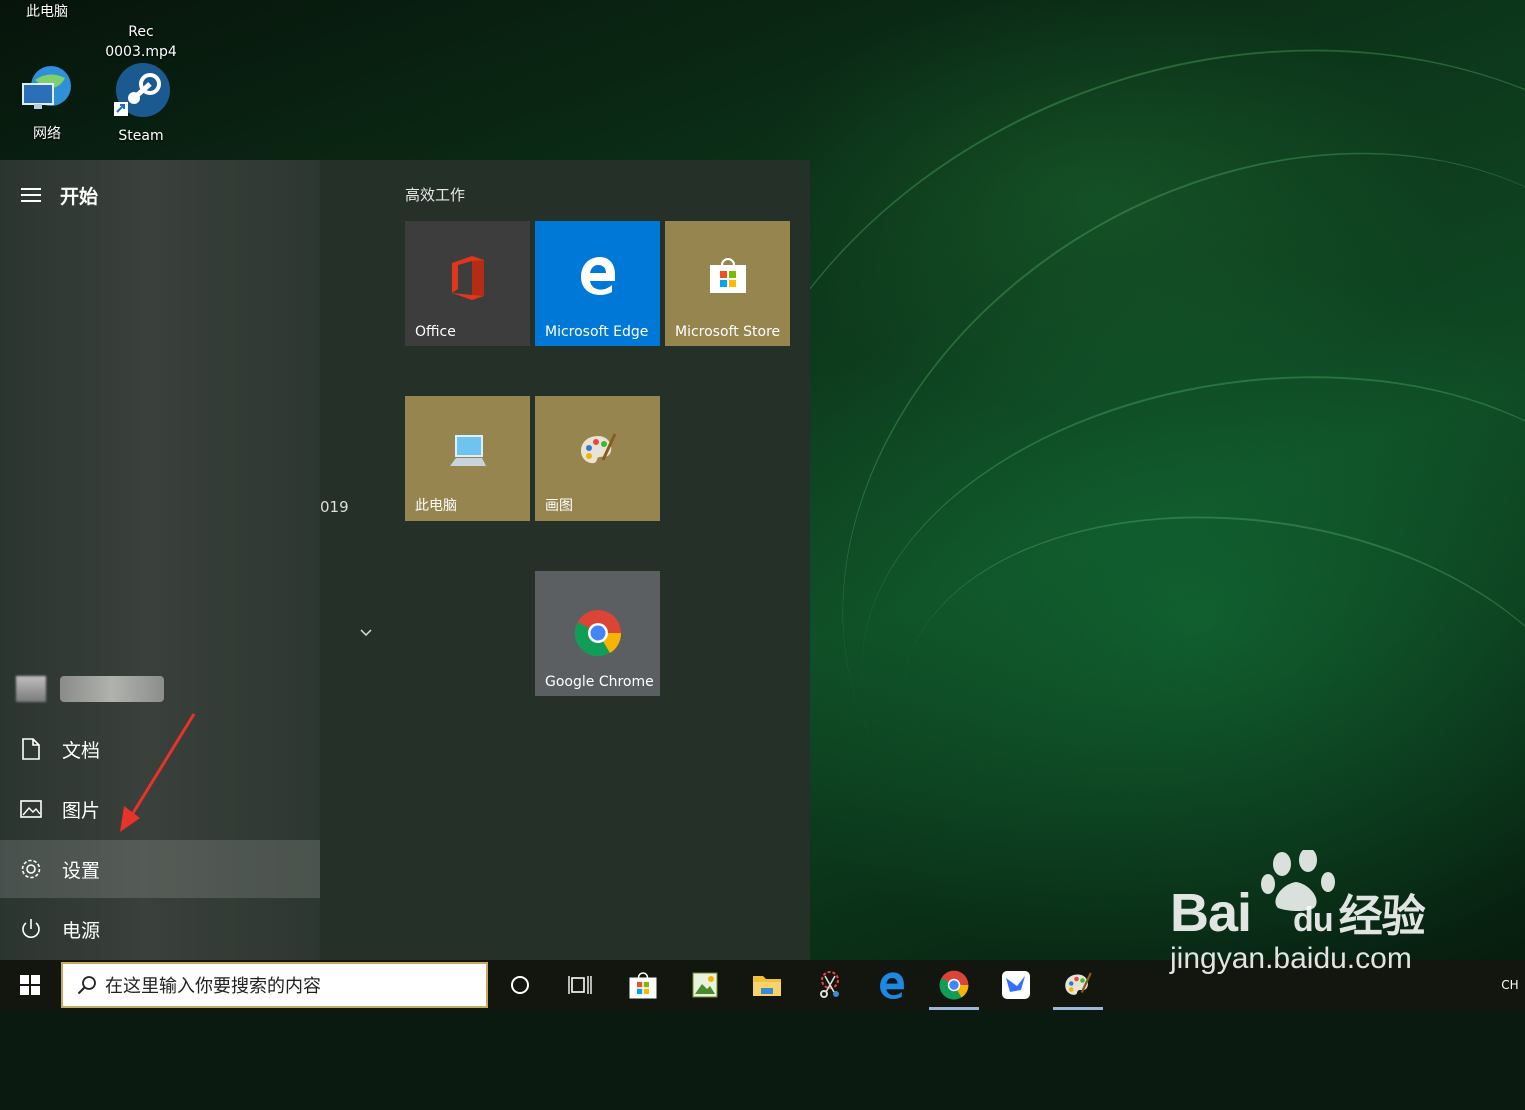 The height and width of the screenshot is (1110, 1525). I want to click on office-icon, so click(467, 278).